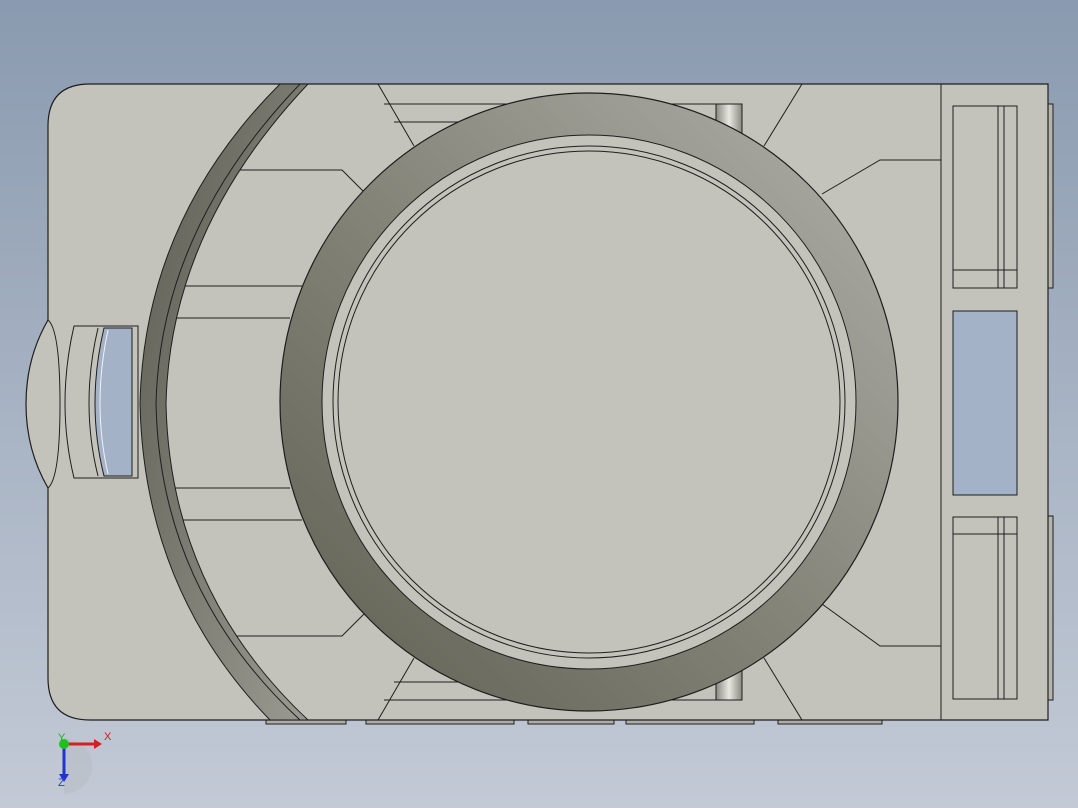 This screenshot has height=808, width=1078. I want to click on right-pocket-bottom, so click(985, 608).